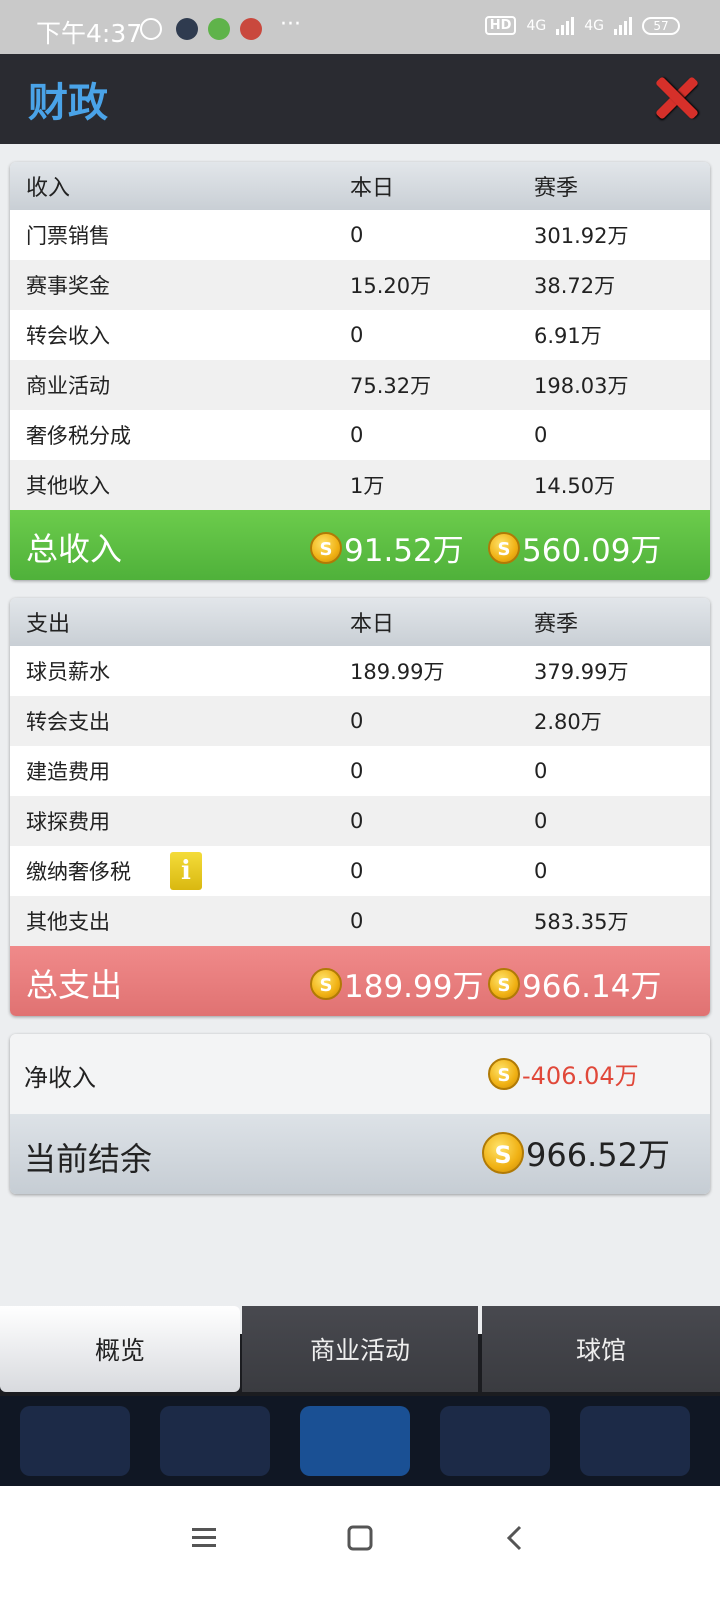  I want to click on income-row-other: 其他收入 1万 14.50万, so click(360, 485).